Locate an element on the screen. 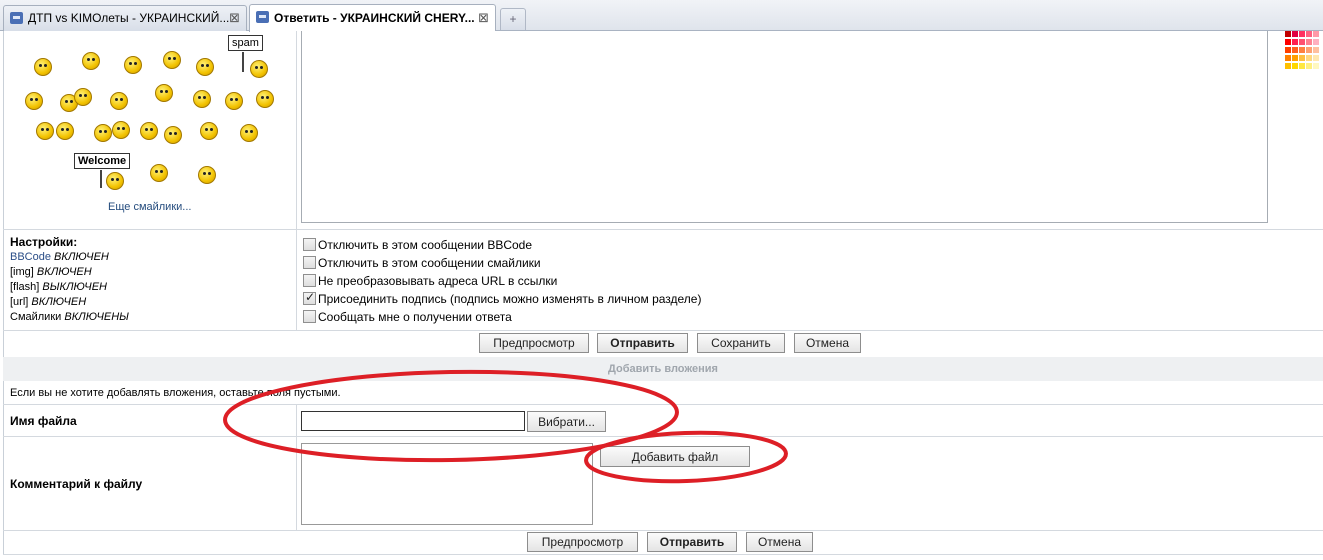 This screenshot has height=560, width=1323. annotation-overlay is located at coordinates (505, 426).